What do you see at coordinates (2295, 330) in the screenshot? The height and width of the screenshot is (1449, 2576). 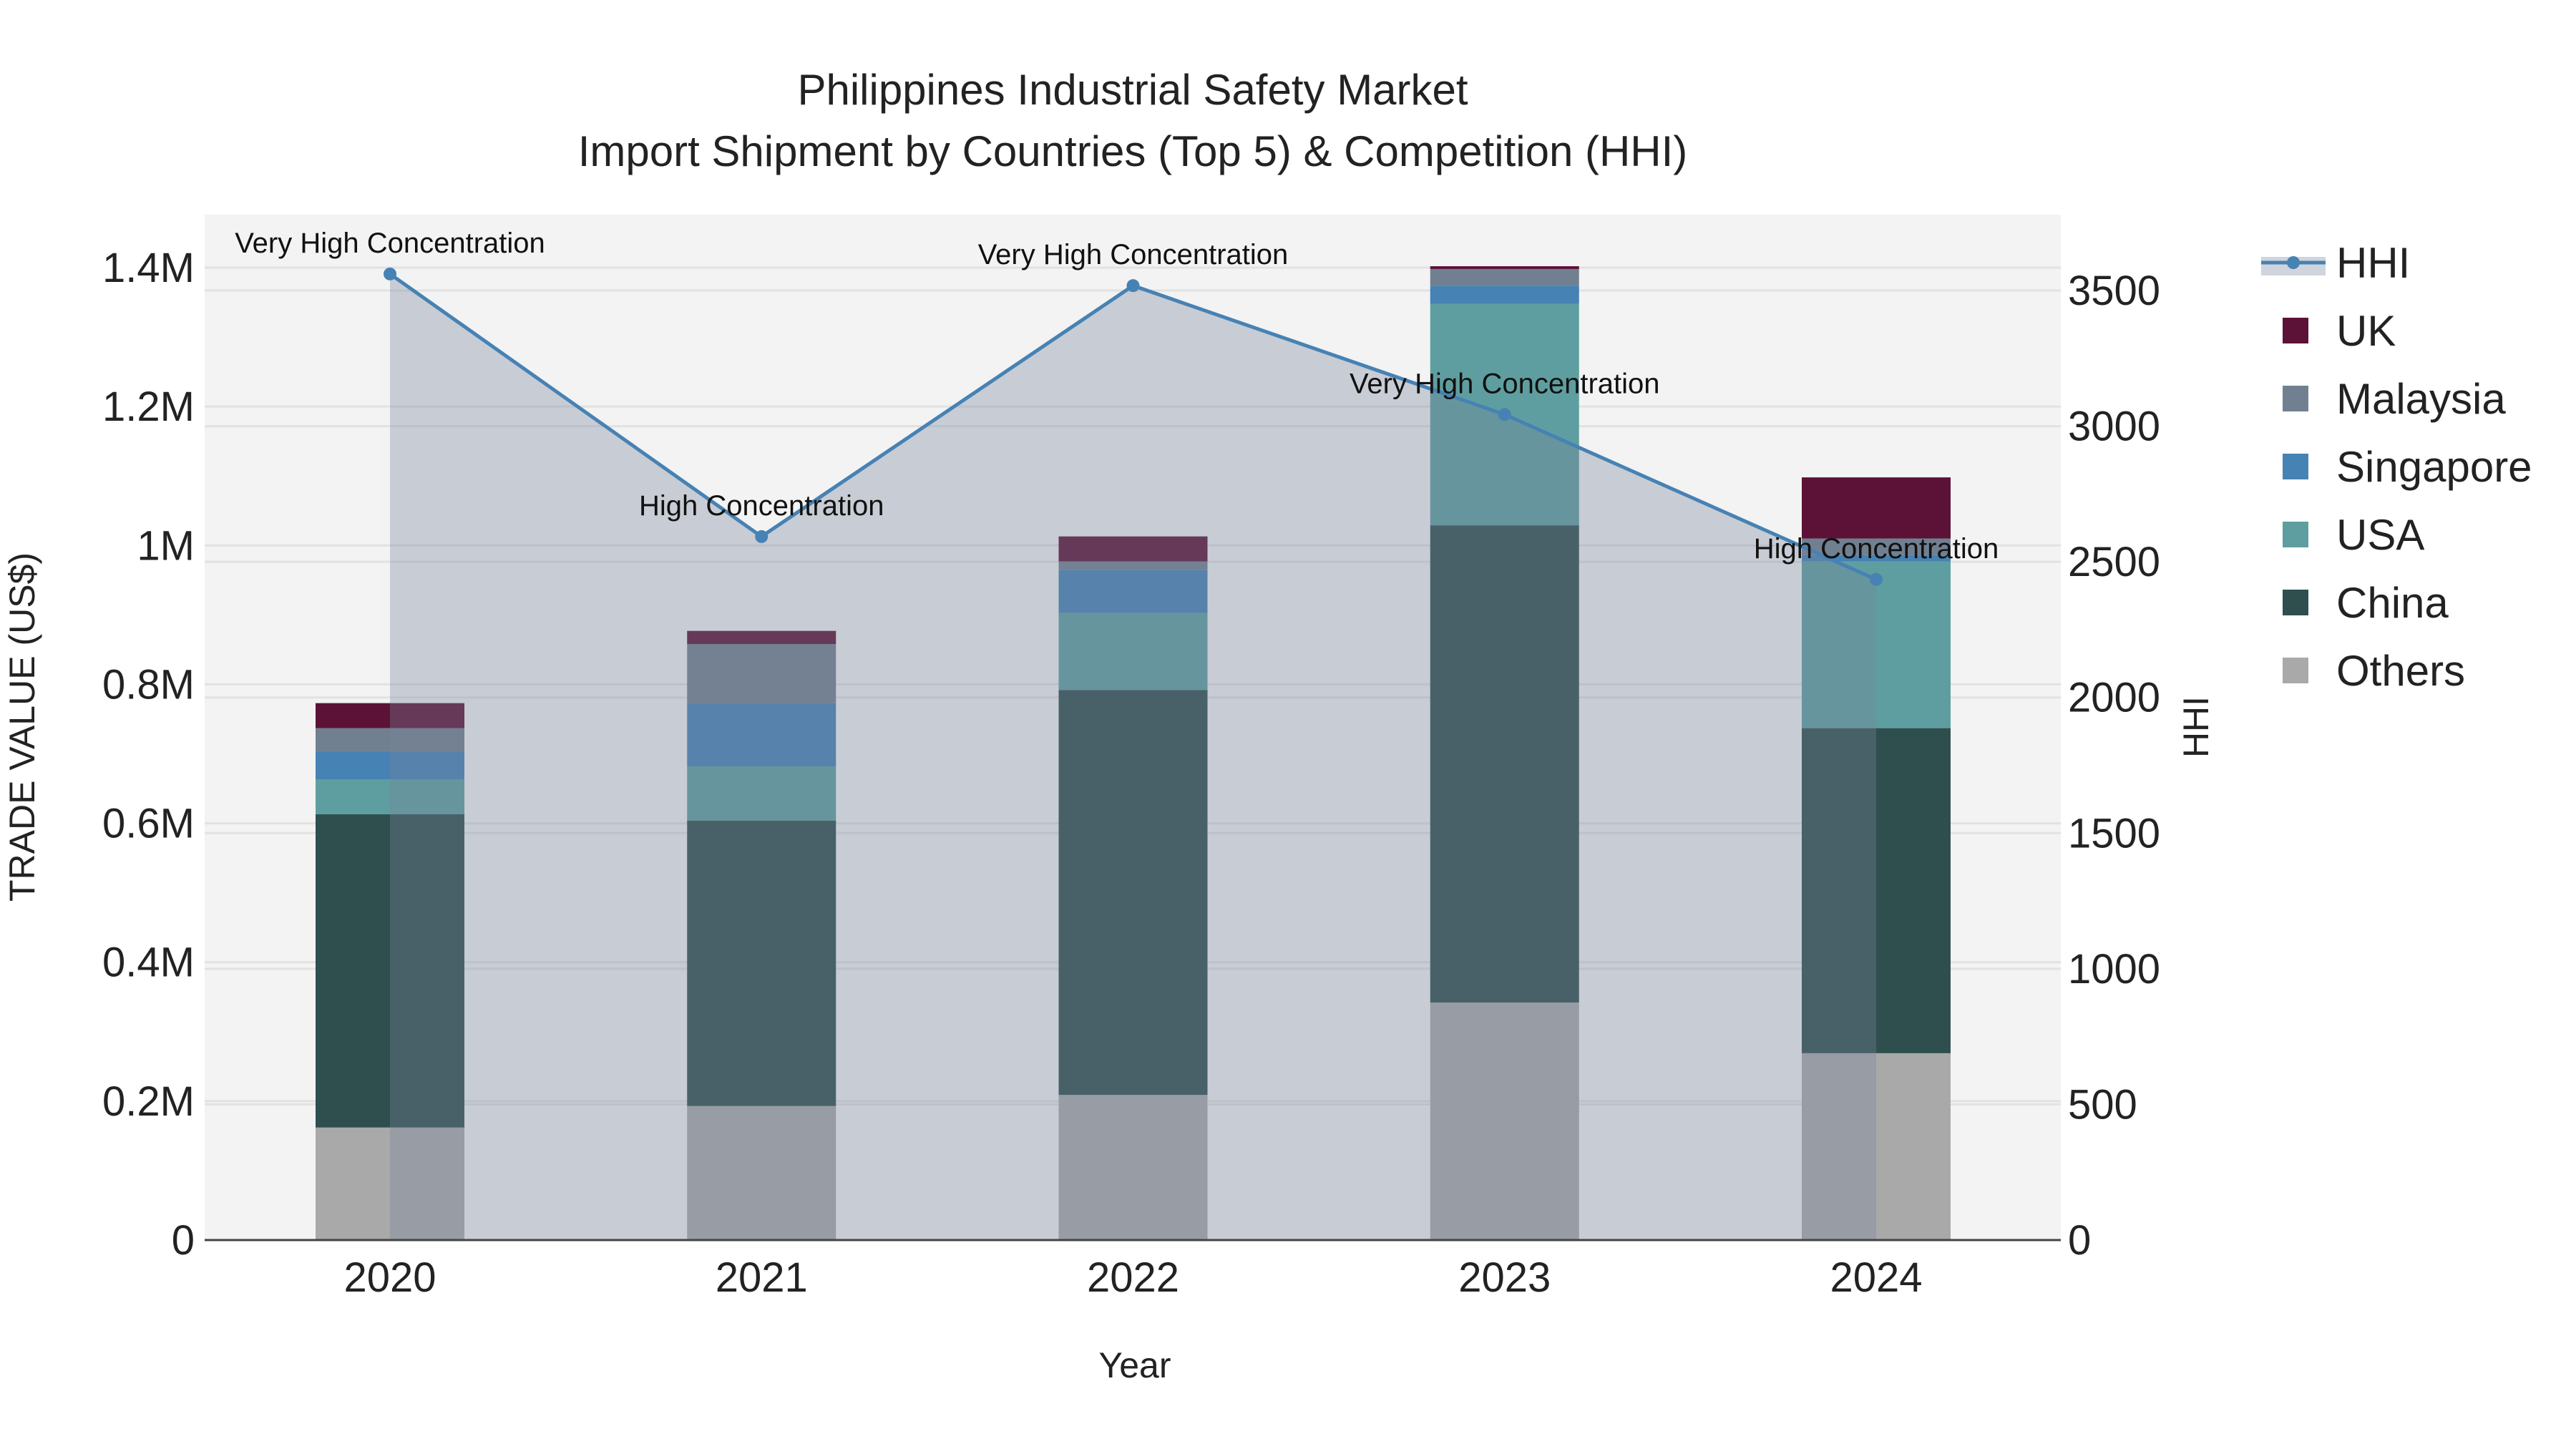 I see `legend-swatch-uk` at bounding box center [2295, 330].